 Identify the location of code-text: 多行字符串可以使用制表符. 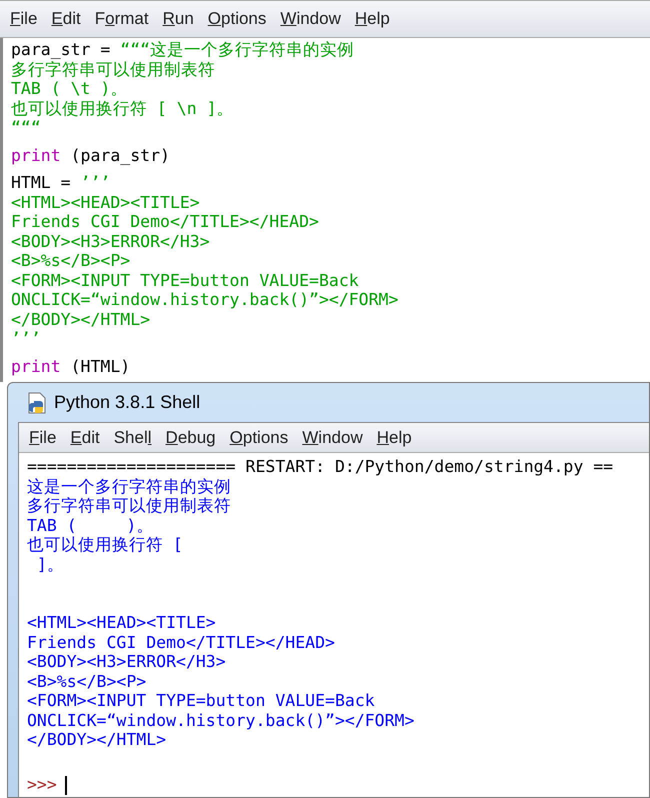
(113, 69).